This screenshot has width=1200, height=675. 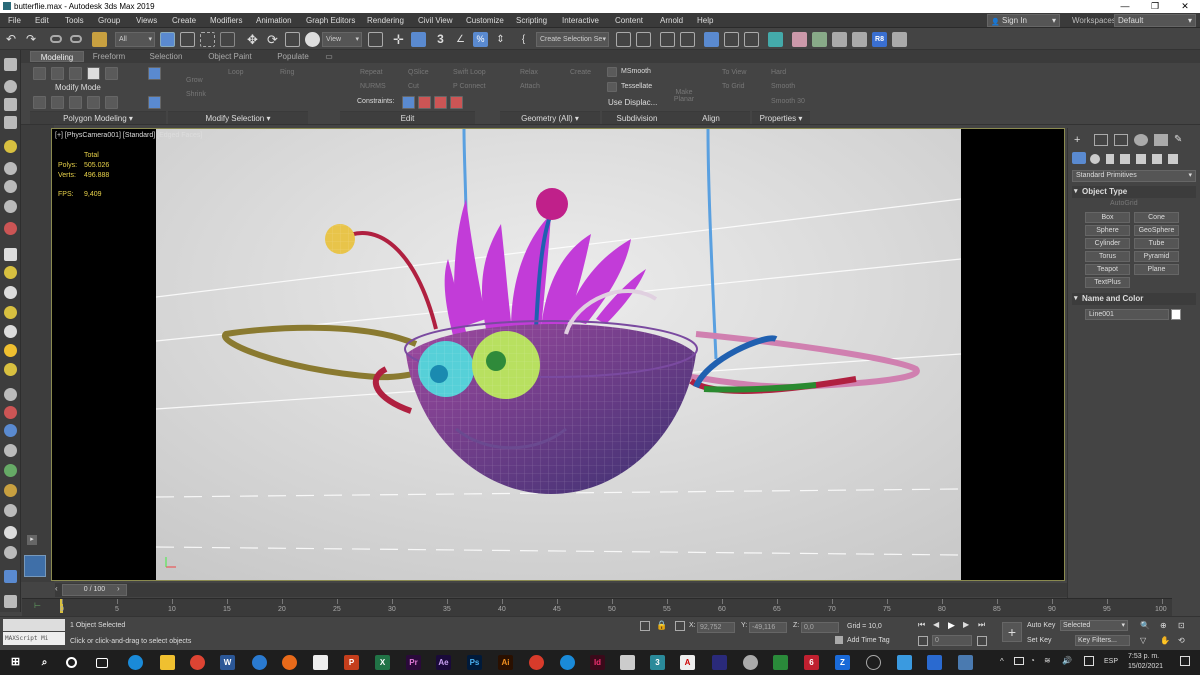 I want to click on autocad-icon: A, so click(x=687, y=662).